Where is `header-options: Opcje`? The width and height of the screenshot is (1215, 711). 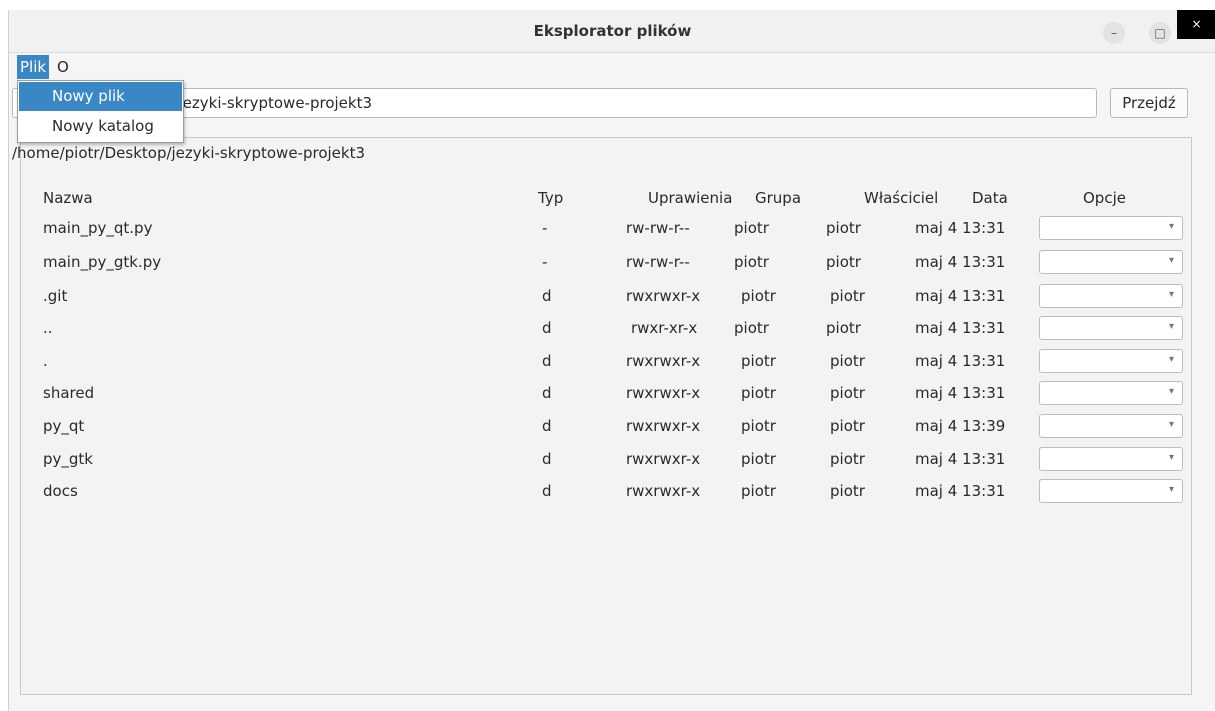 header-options: Opcje is located at coordinates (1104, 198).